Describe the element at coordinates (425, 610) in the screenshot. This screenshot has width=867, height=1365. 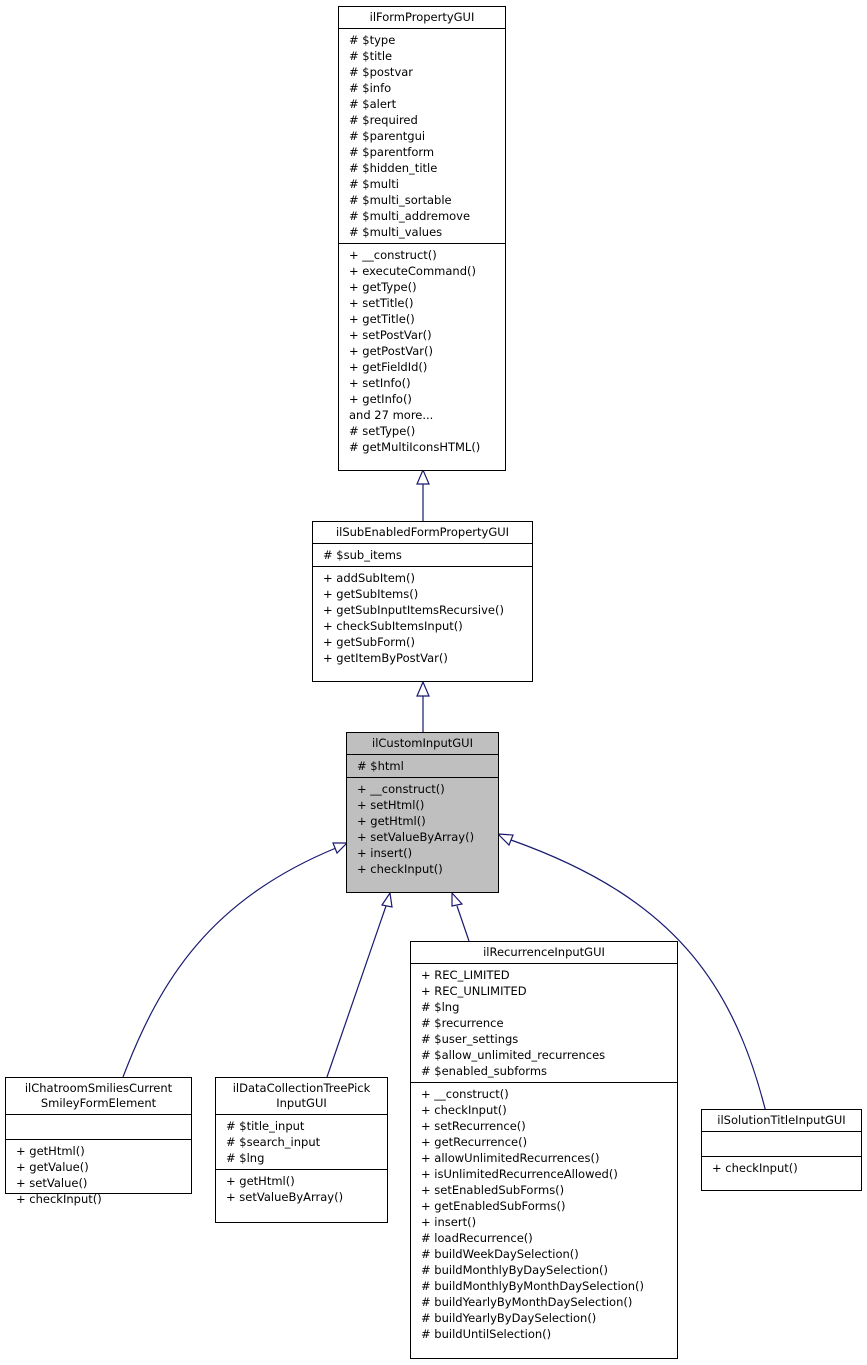
I see `method-item: + getSubInputItemsRecursive()` at that location.